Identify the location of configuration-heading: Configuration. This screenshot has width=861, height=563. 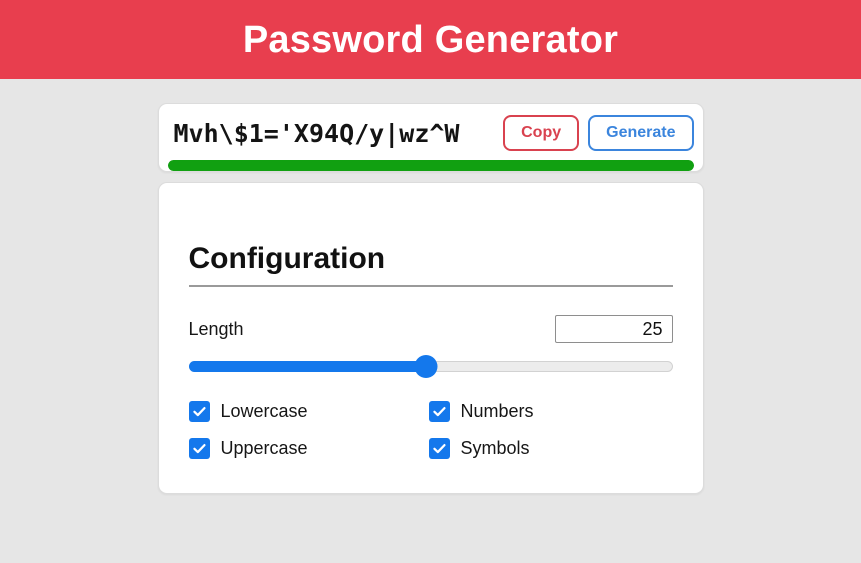
(287, 258).